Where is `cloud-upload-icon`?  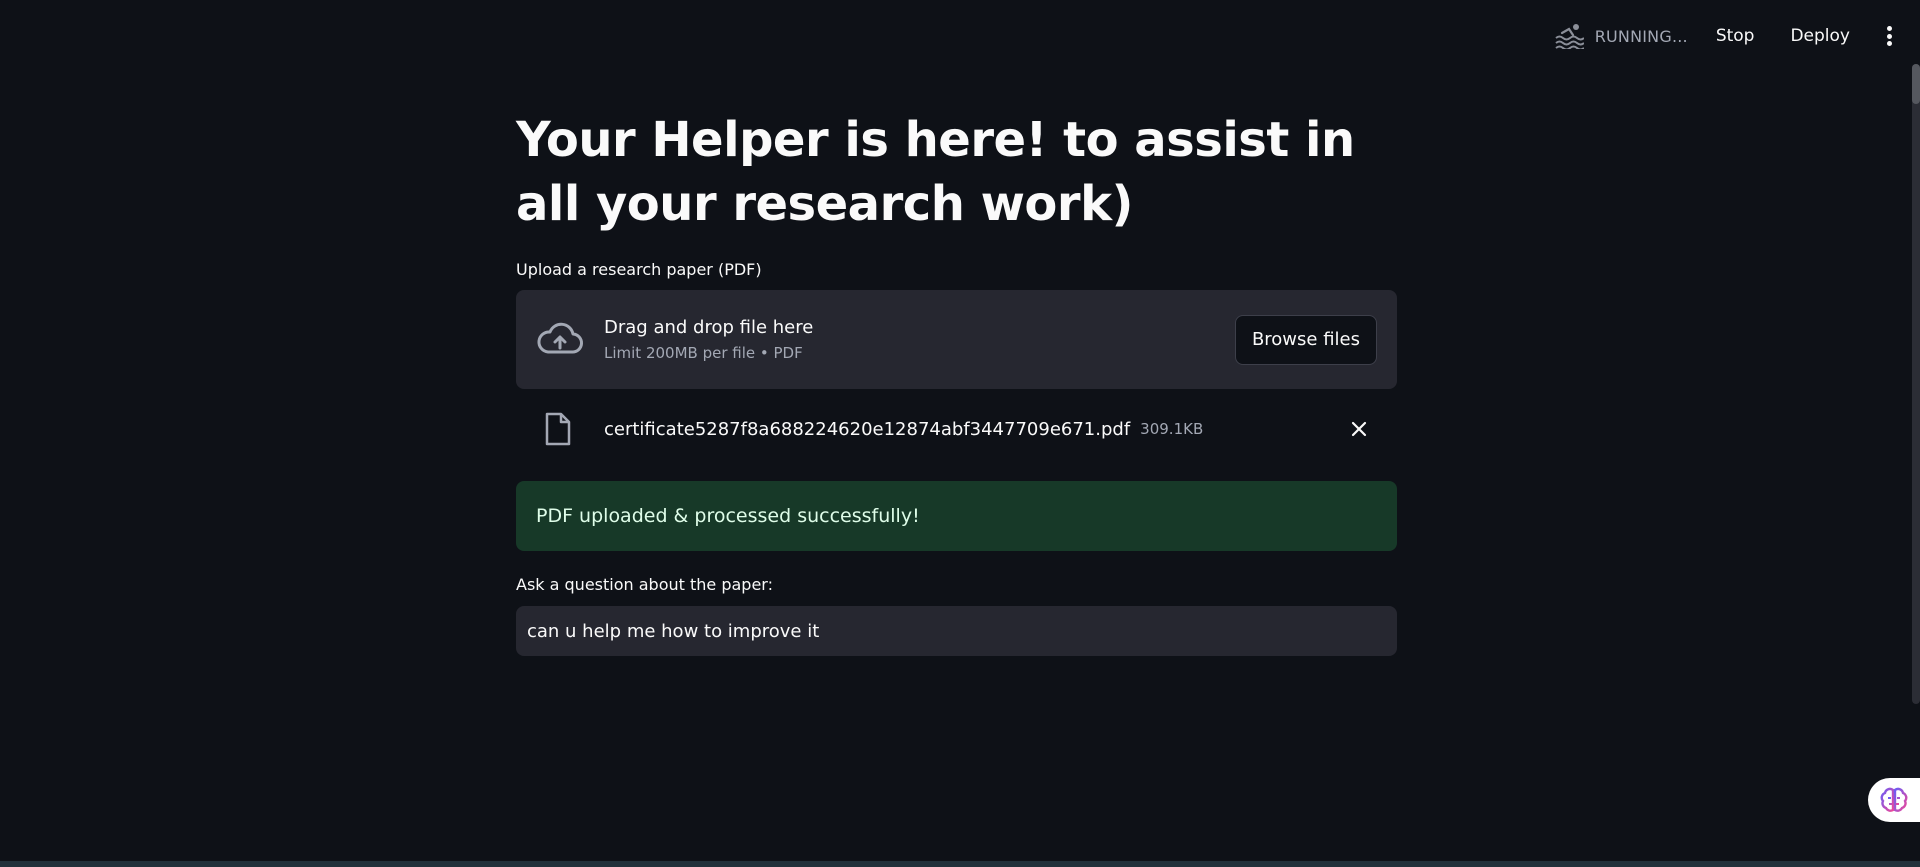
cloud-upload-icon is located at coordinates (560, 337).